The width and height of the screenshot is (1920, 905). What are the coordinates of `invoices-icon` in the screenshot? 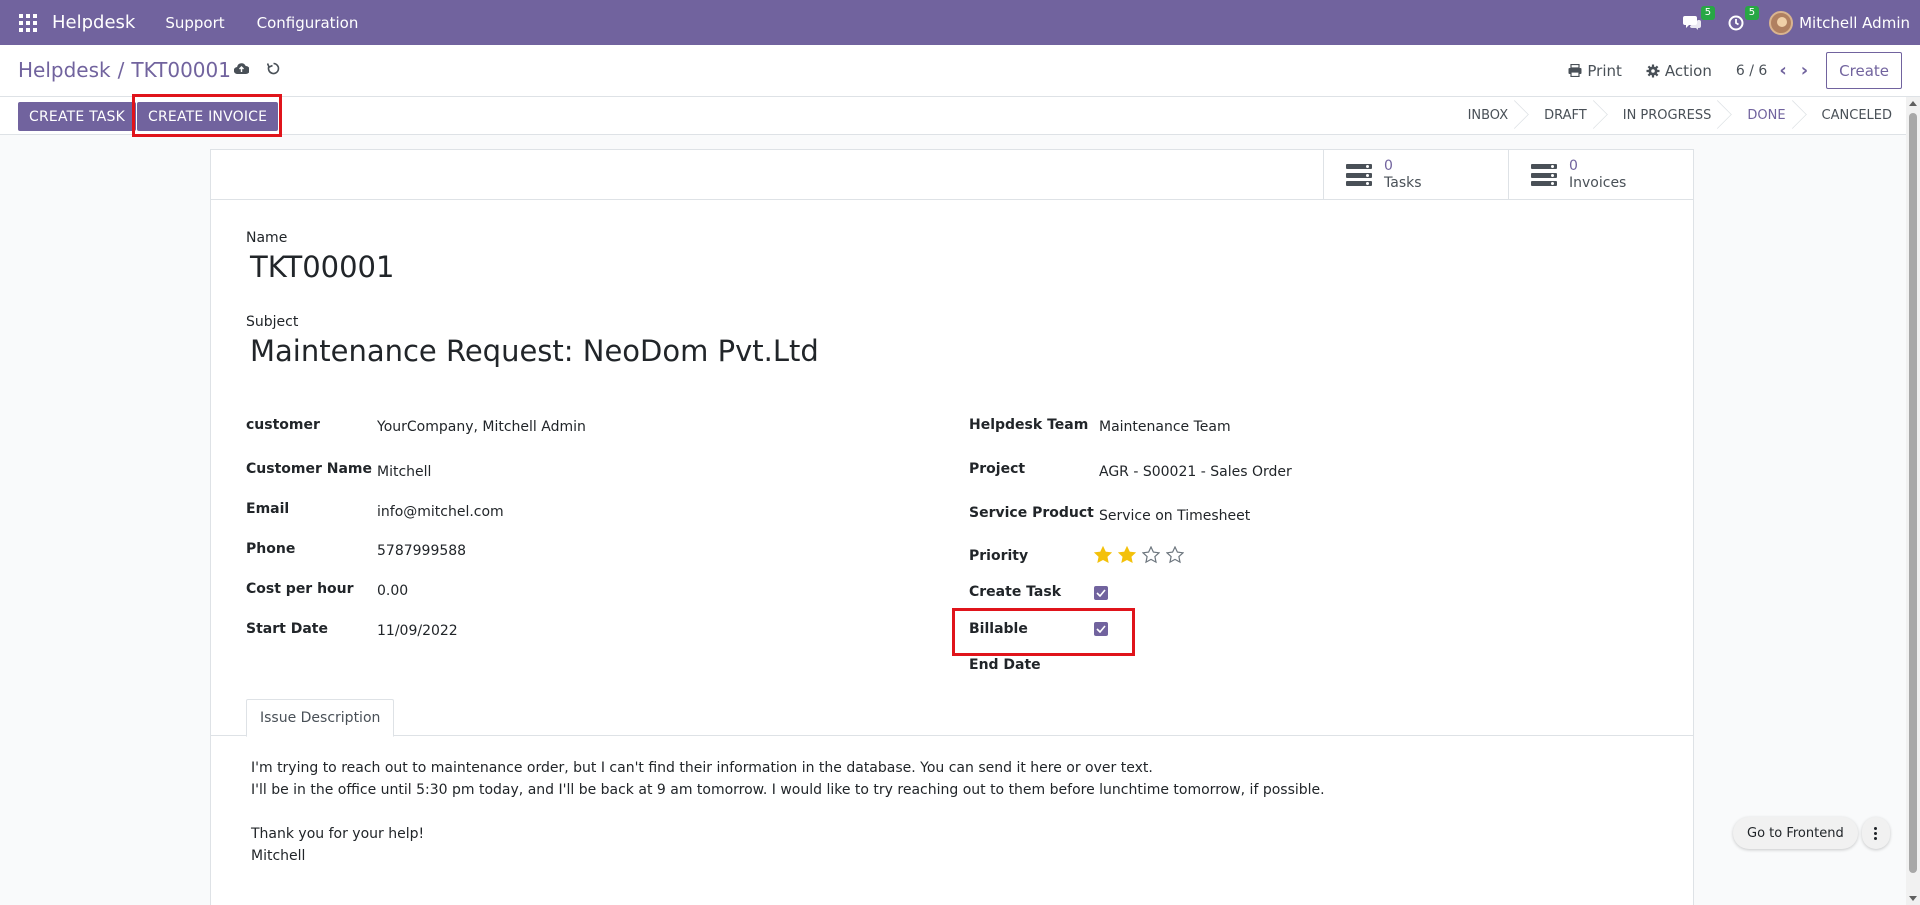 It's located at (1544, 175).